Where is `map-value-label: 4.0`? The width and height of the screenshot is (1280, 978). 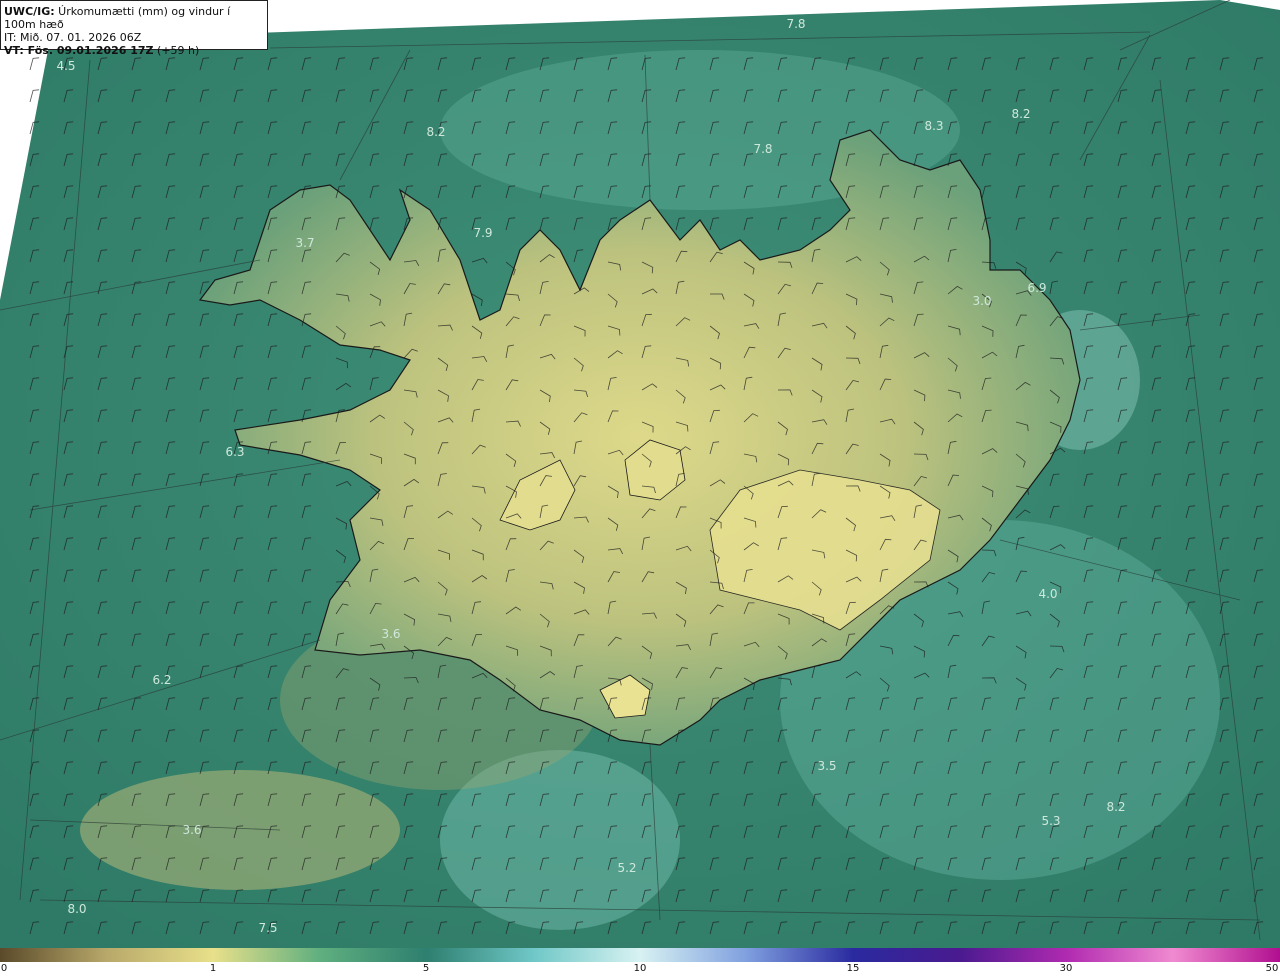 map-value-label: 4.0 is located at coordinates (1047, 594).